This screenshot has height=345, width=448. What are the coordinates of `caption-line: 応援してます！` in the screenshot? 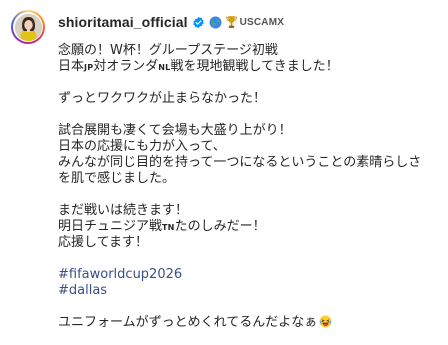 It's located at (103, 242).